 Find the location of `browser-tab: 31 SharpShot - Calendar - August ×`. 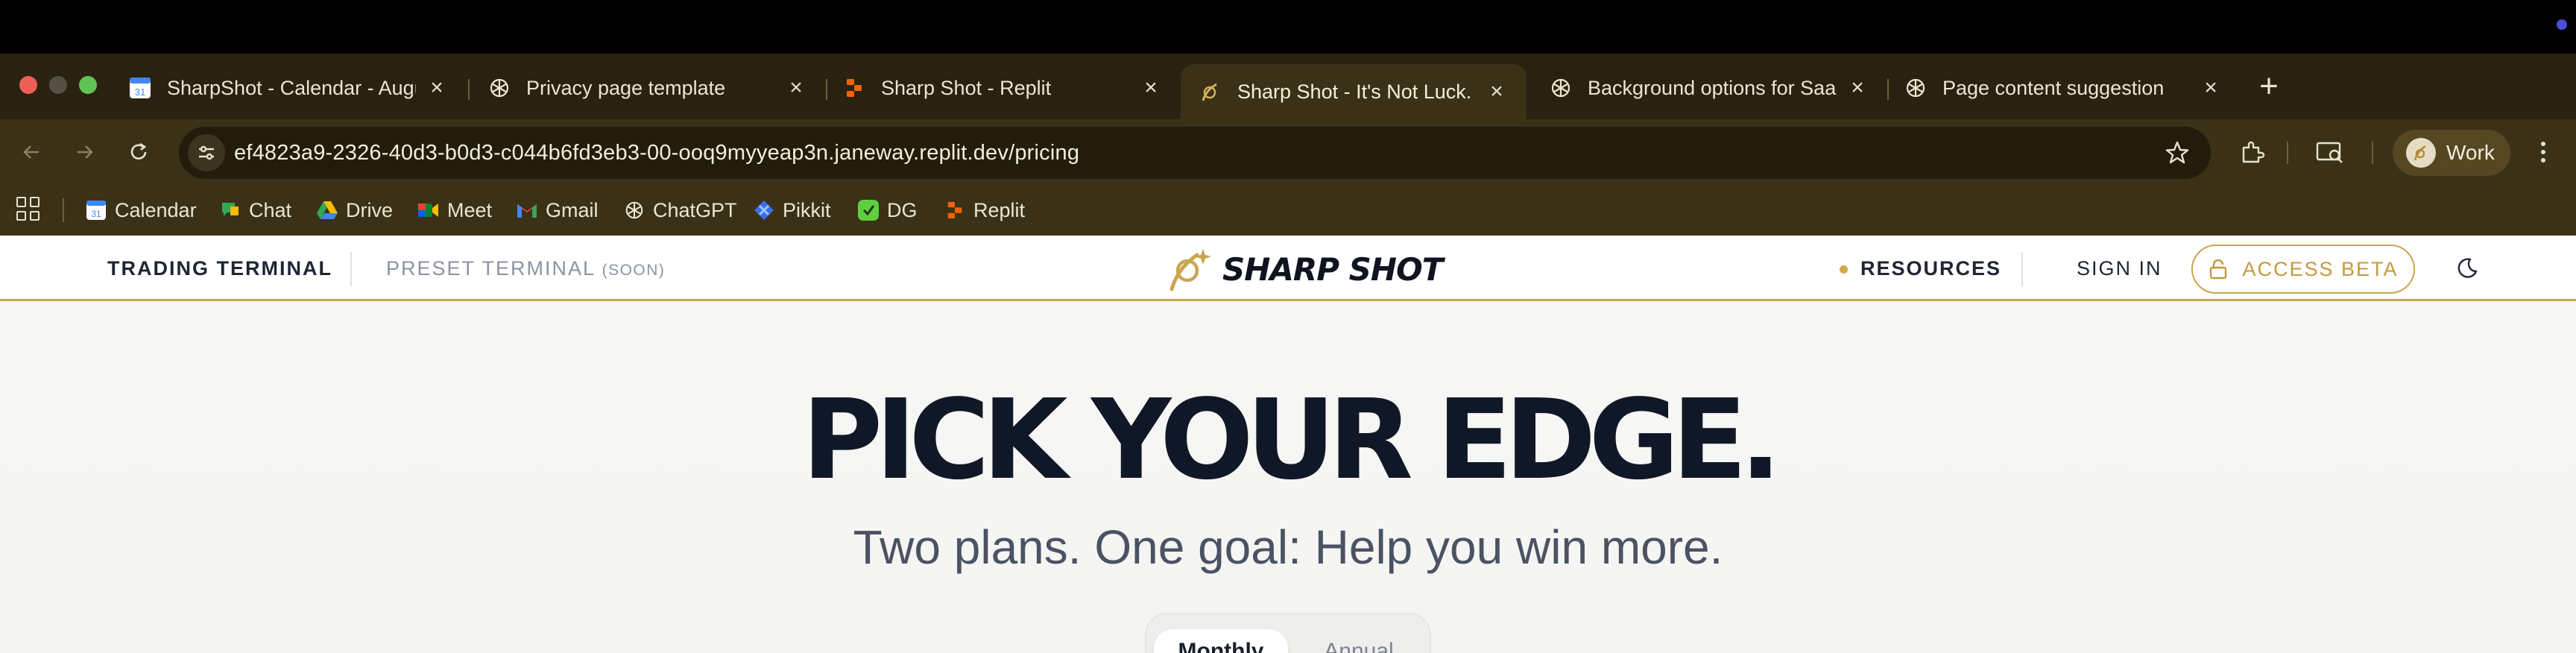

browser-tab: 31 SharpShot - Calendar - August × is located at coordinates (288, 88).